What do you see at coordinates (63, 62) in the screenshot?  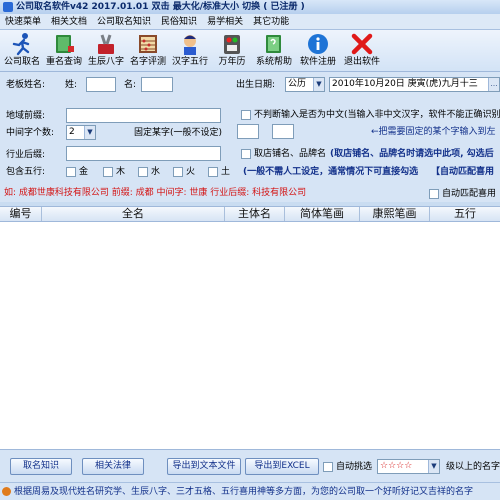 I see `toolbar-label: 重名查询` at bounding box center [63, 62].